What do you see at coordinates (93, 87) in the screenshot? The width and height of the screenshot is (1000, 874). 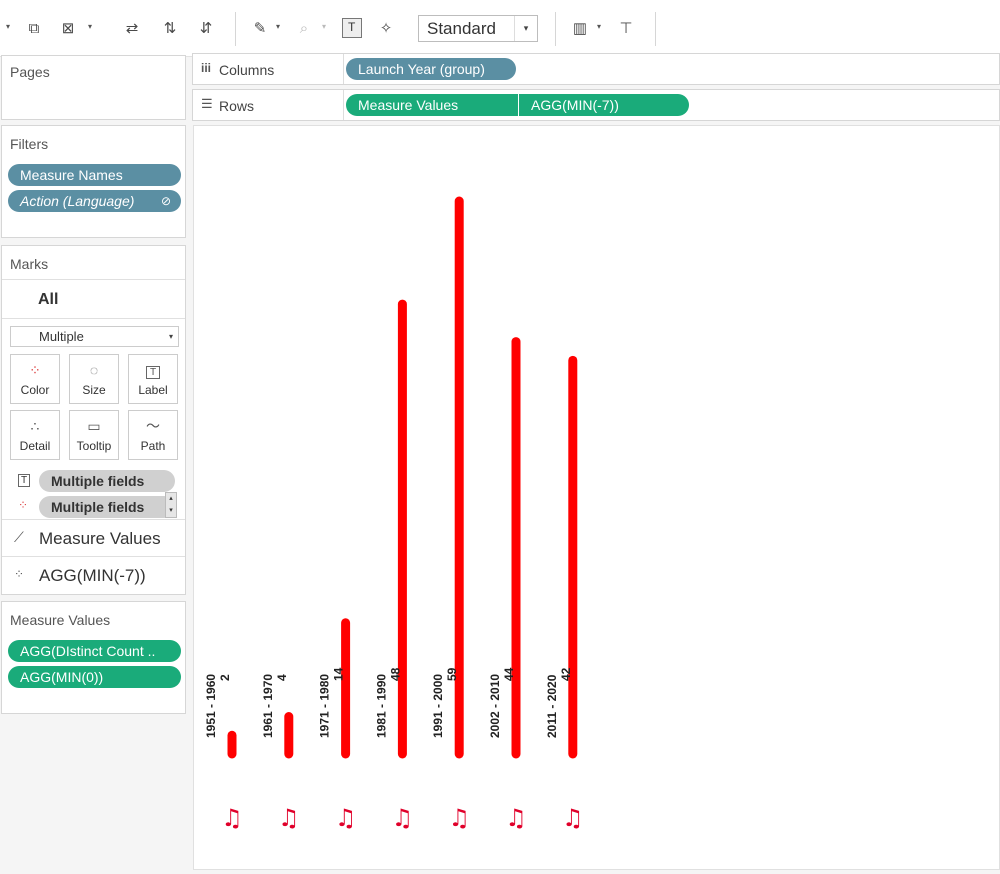 I see `pages-panel: Pages` at bounding box center [93, 87].